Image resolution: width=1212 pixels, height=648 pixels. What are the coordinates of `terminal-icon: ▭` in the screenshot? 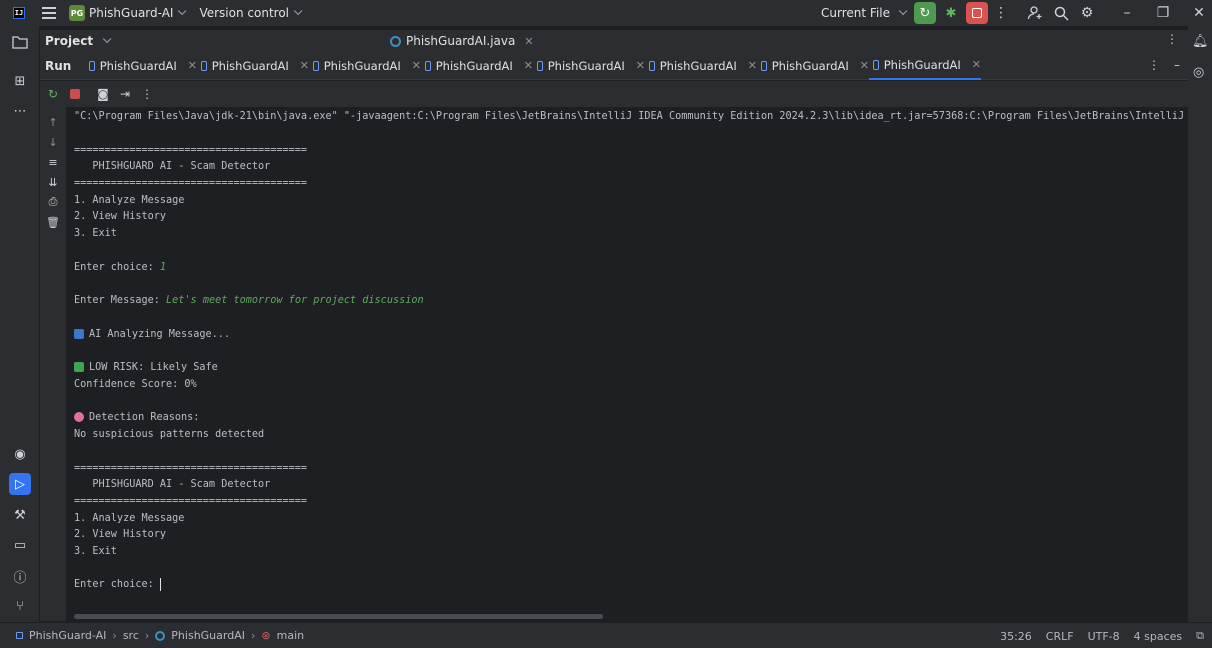 It's located at (20, 545).